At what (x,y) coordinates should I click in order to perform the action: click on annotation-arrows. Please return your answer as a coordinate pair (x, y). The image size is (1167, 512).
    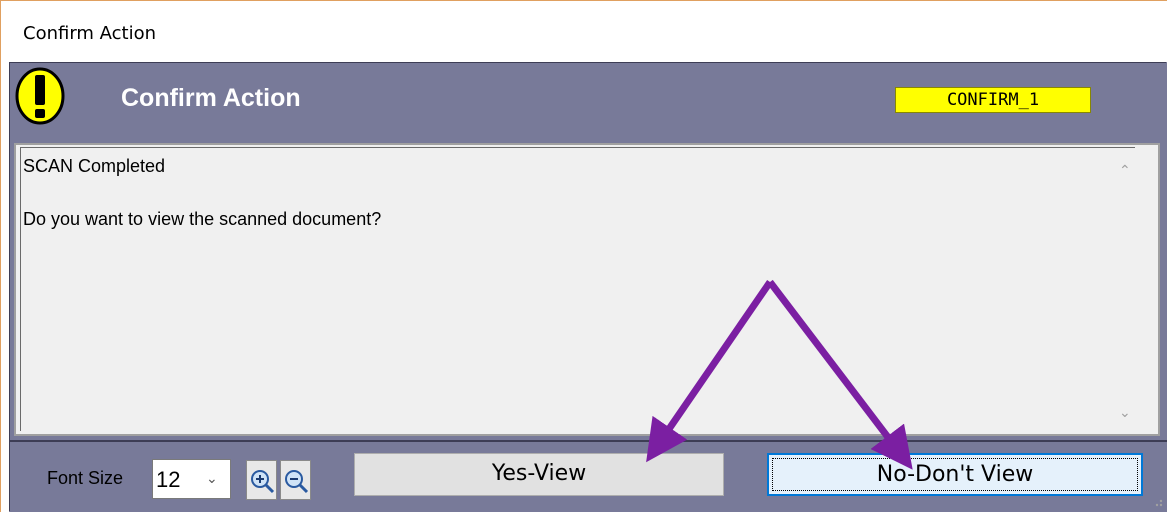
    Looking at the image, I should click on (779, 374).